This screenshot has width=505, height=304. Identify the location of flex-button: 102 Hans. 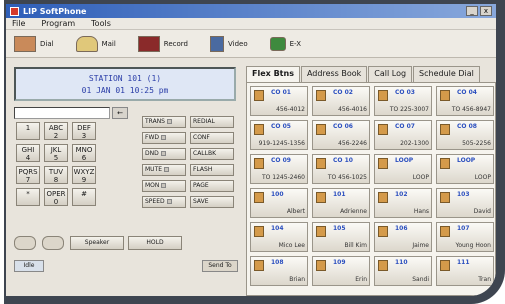
(403, 203).